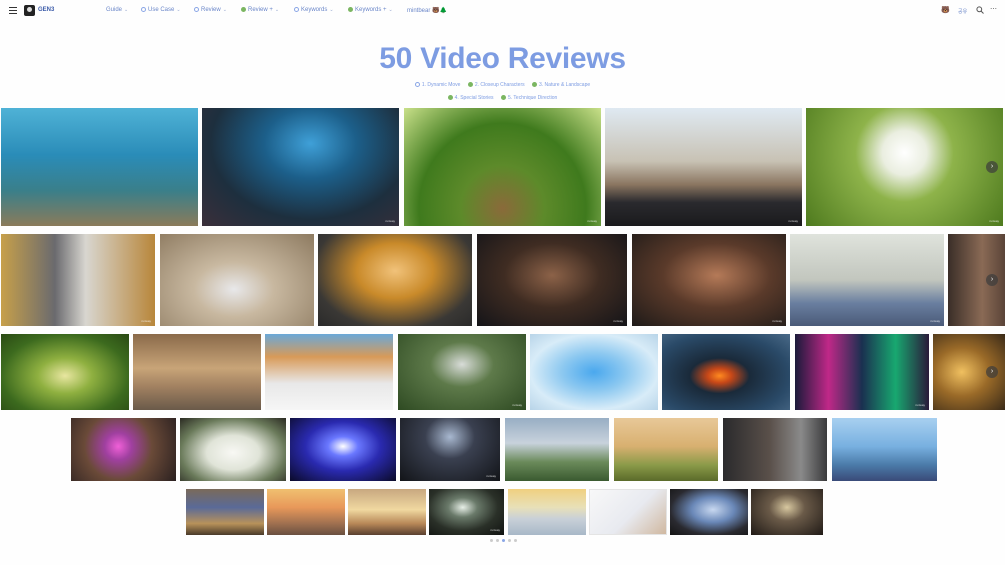 The width and height of the screenshot is (1005, 565). What do you see at coordinates (46, 10) in the screenshot?
I see `brand-name: GEN3` at bounding box center [46, 10].